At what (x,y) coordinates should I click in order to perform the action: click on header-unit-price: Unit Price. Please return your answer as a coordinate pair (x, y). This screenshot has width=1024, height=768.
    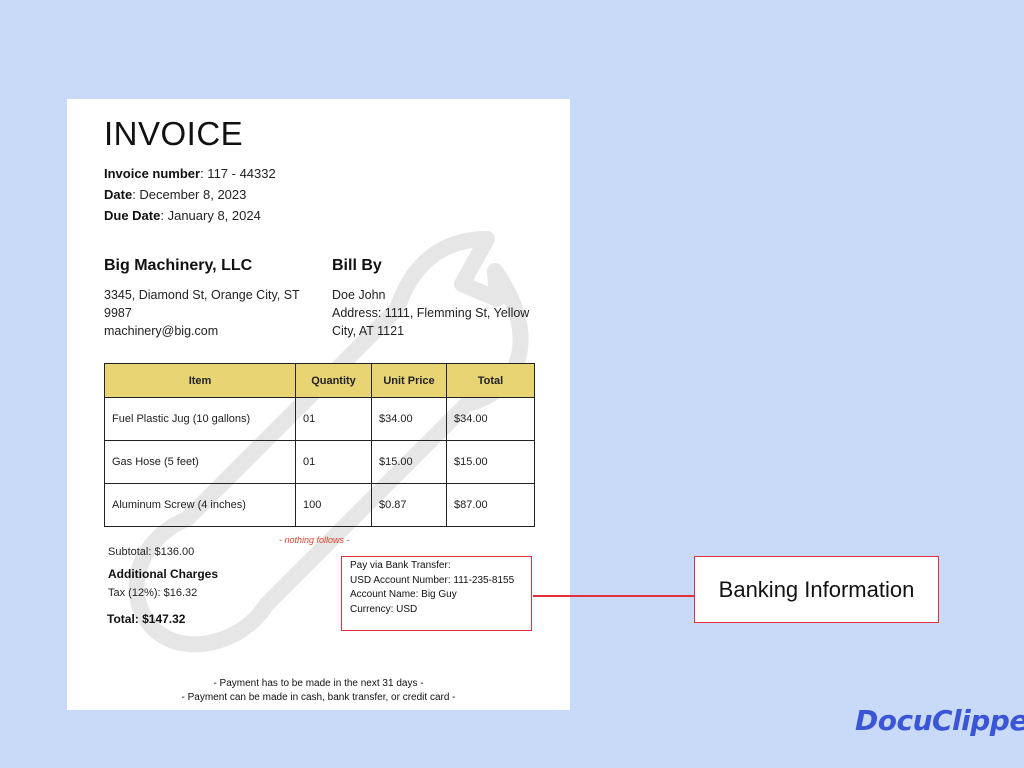
    Looking at the image, I should click on (409, 380).